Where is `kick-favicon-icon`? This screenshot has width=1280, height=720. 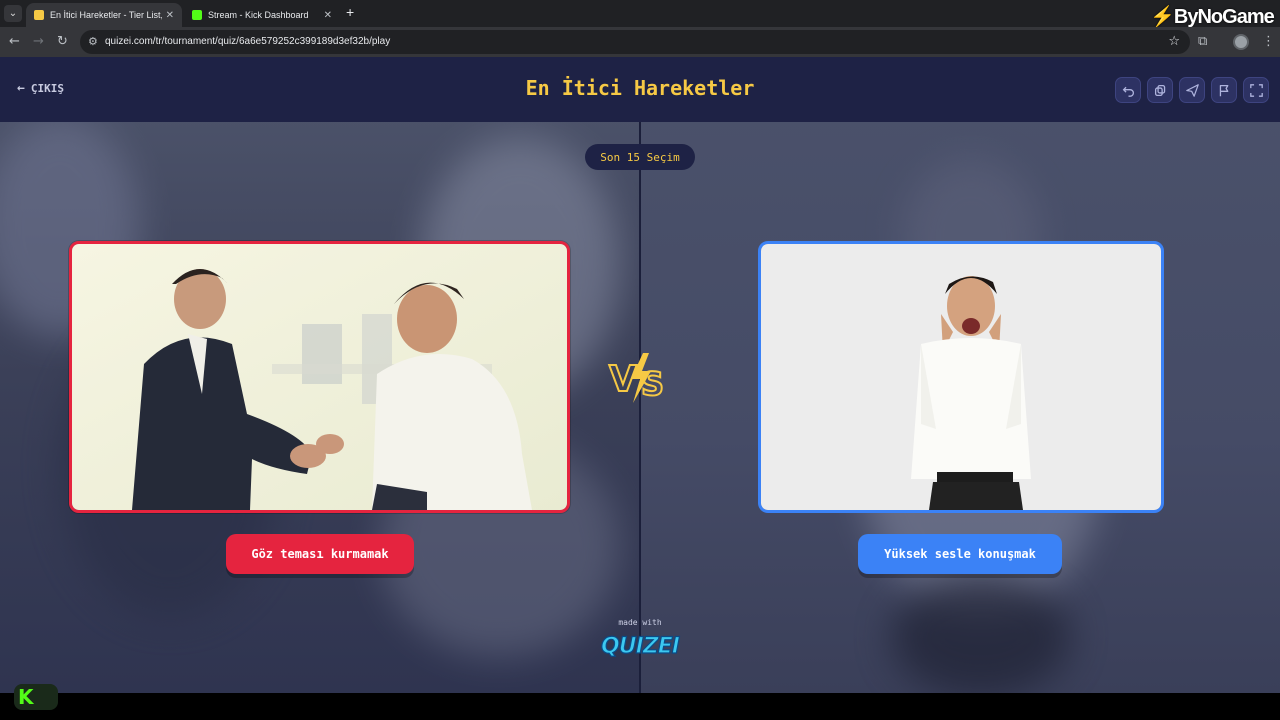
kick-favicon-icon is located at coordinates (197, 15).